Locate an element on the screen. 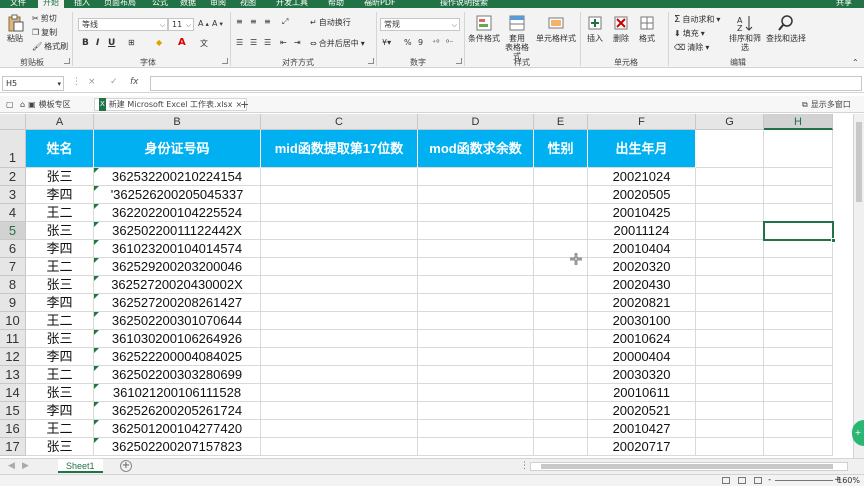 The image size is (864, 486). clear-button: ⌫ 清除 ▾ is located at coordinates (691, 47).